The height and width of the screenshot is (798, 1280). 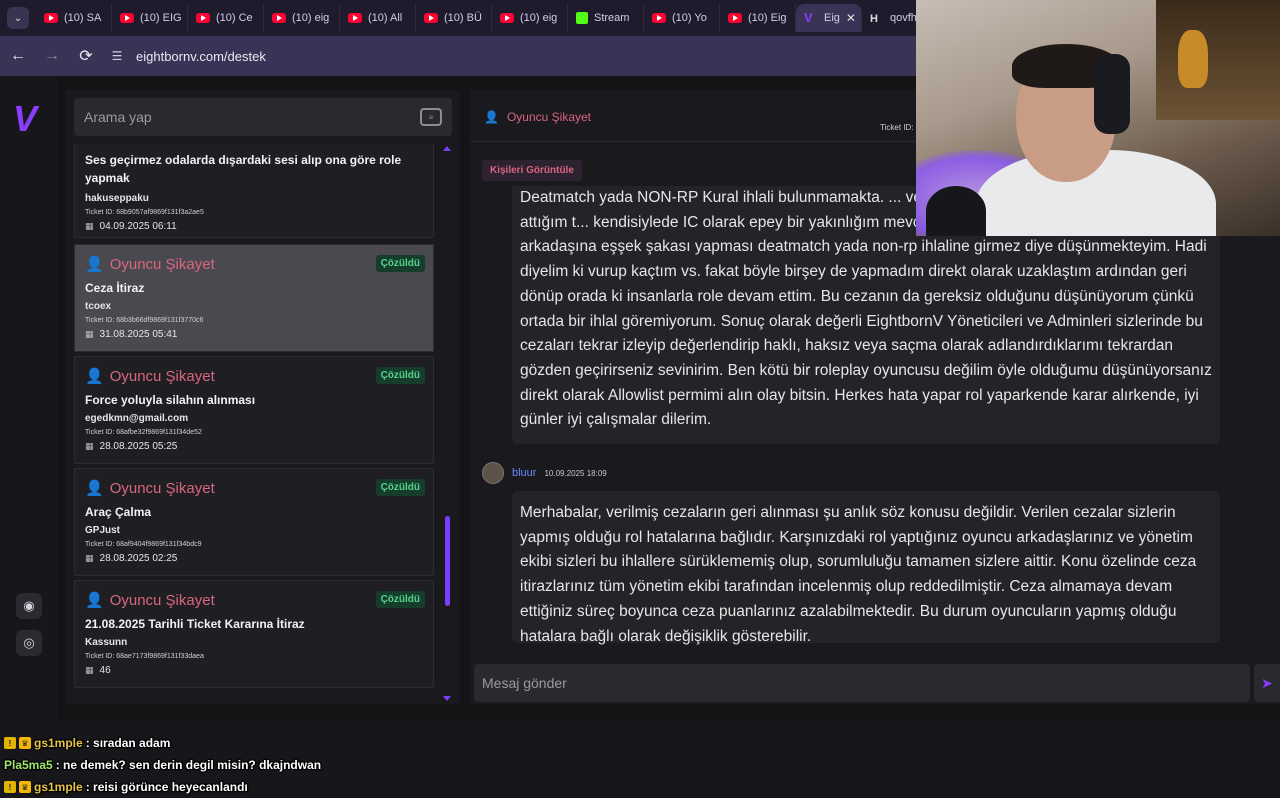 I want to click on ticket-date: ▦ 31.08.2025 05:41, so click(x=131, y=334).